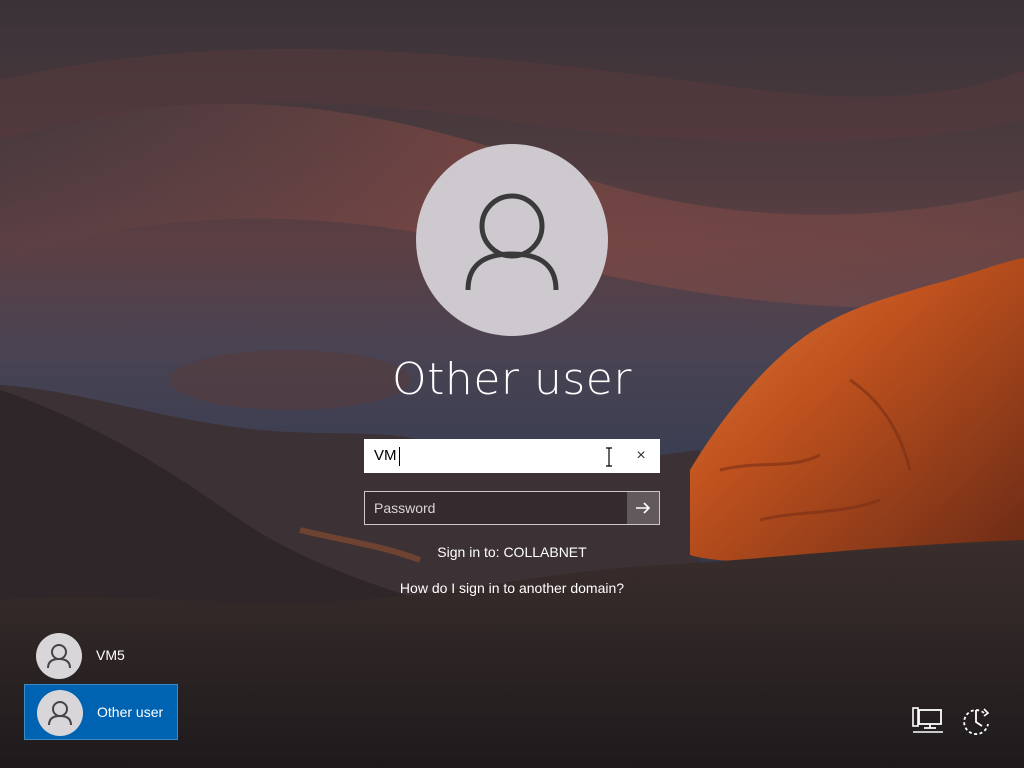 This screenshot has width=1024, height=768. Describe the element at coordinates (512, 508) in the screenshot. I see `password-field: Password` at that location.